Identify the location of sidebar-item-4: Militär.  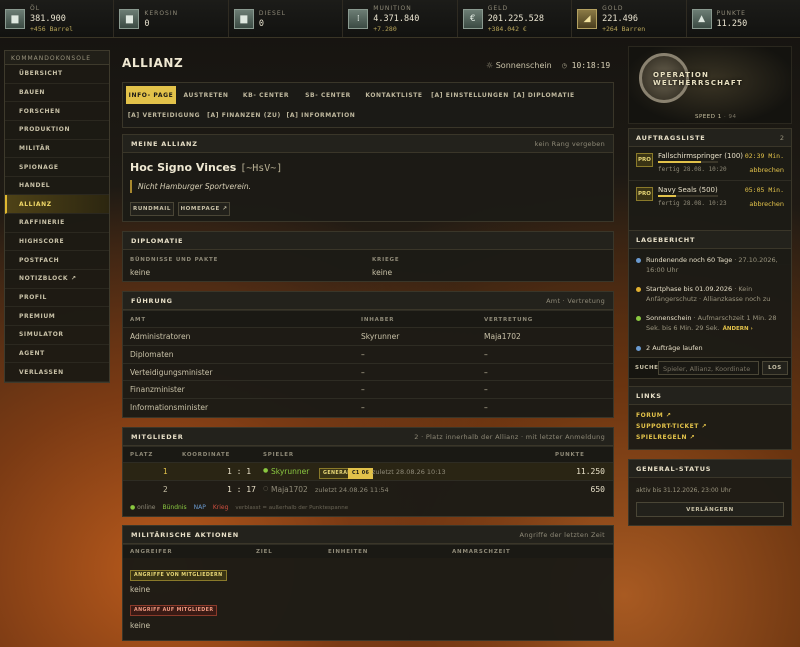
(57, 149).